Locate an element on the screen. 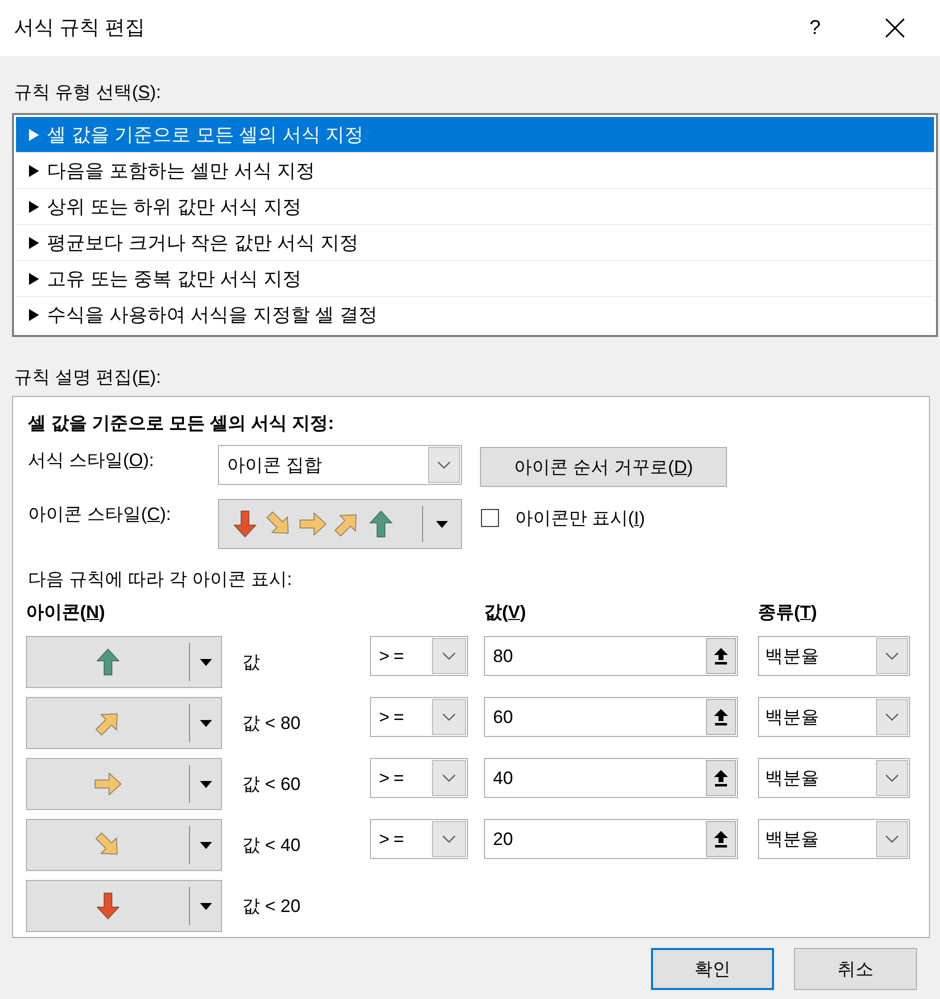 The image size is (940, 999). section-label: 규칙 설명 편집(E): is located at coordinates (88, 377).